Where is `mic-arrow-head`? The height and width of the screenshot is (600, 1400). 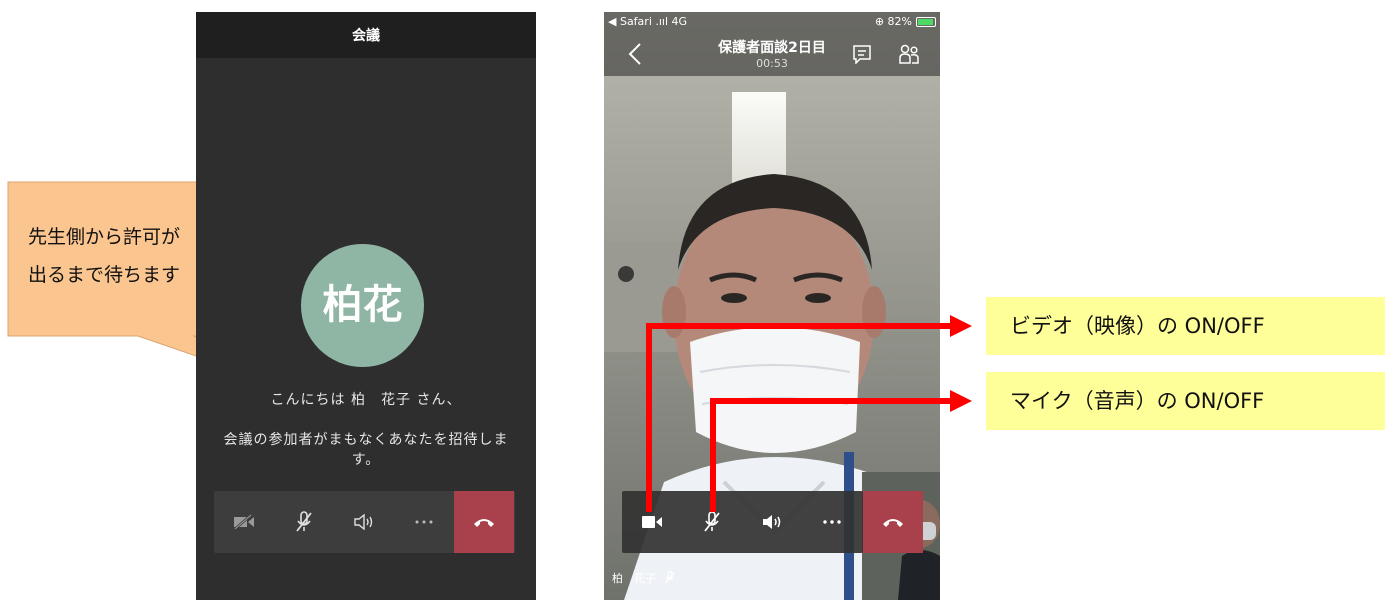
mic-arrow-head is located at coordinates (961, 401).